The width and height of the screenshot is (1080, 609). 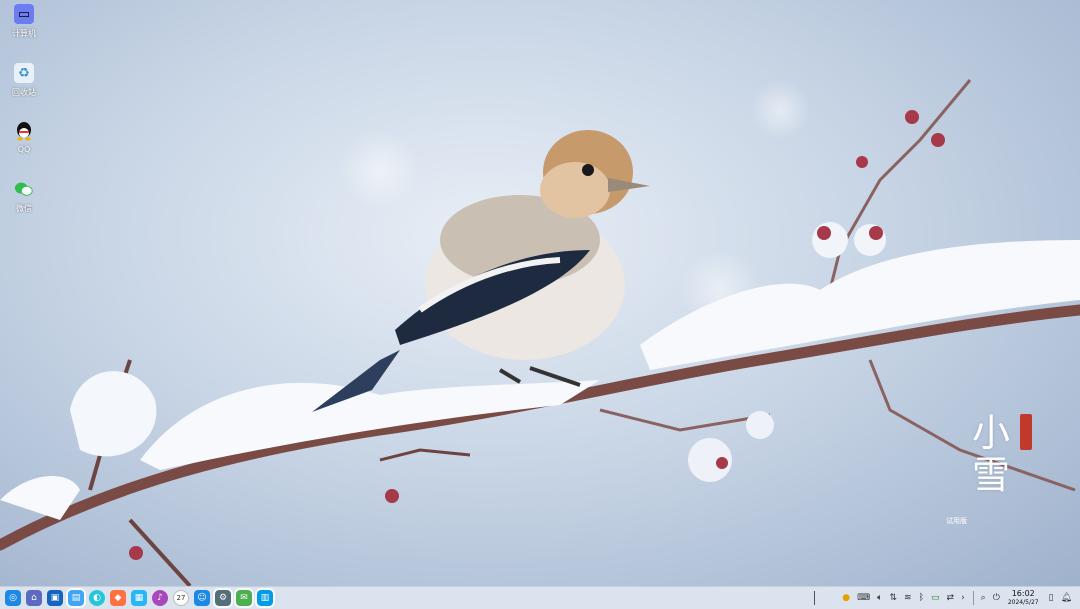 I want to click on battery-icon: ▭, so click(x=935, y=598).